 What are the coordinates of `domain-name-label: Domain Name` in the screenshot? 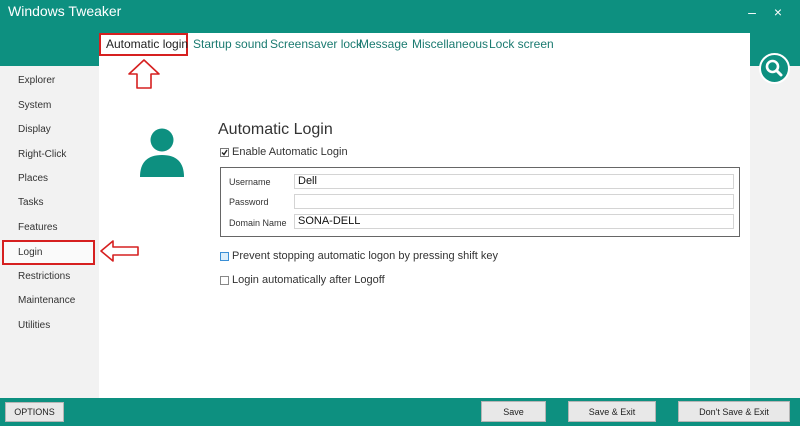 It's located at (258, 223).